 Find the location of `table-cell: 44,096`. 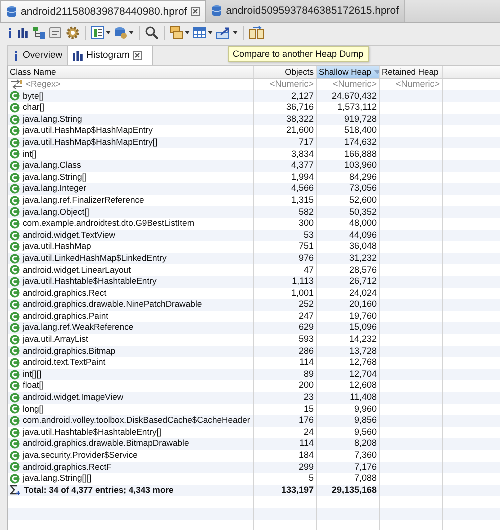

table-cell: 44,096 is located at coordinates (363, 236).